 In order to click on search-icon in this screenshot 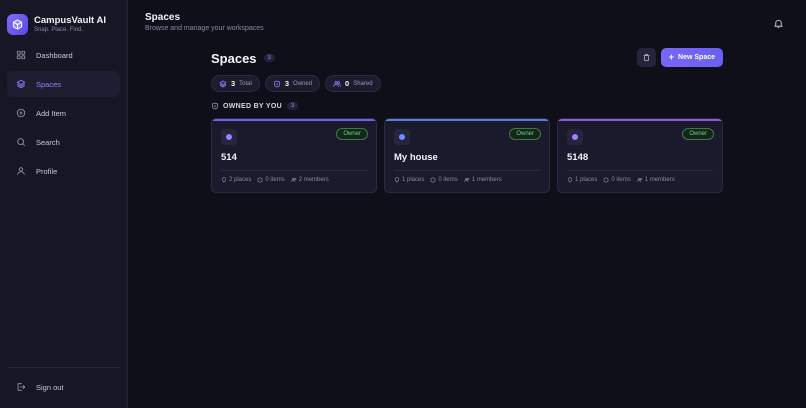, I will do `click(21, 142)`.